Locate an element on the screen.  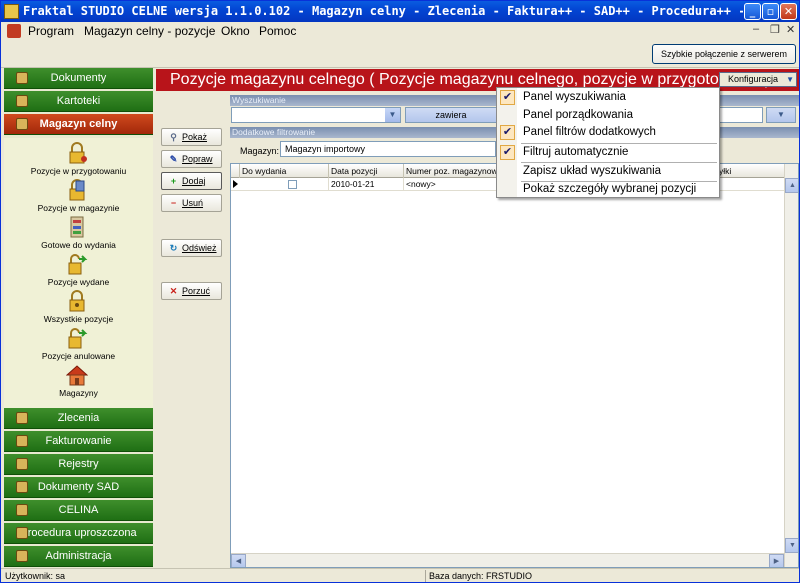
maximize-button: ▫ is located at coordinates (770, 11).